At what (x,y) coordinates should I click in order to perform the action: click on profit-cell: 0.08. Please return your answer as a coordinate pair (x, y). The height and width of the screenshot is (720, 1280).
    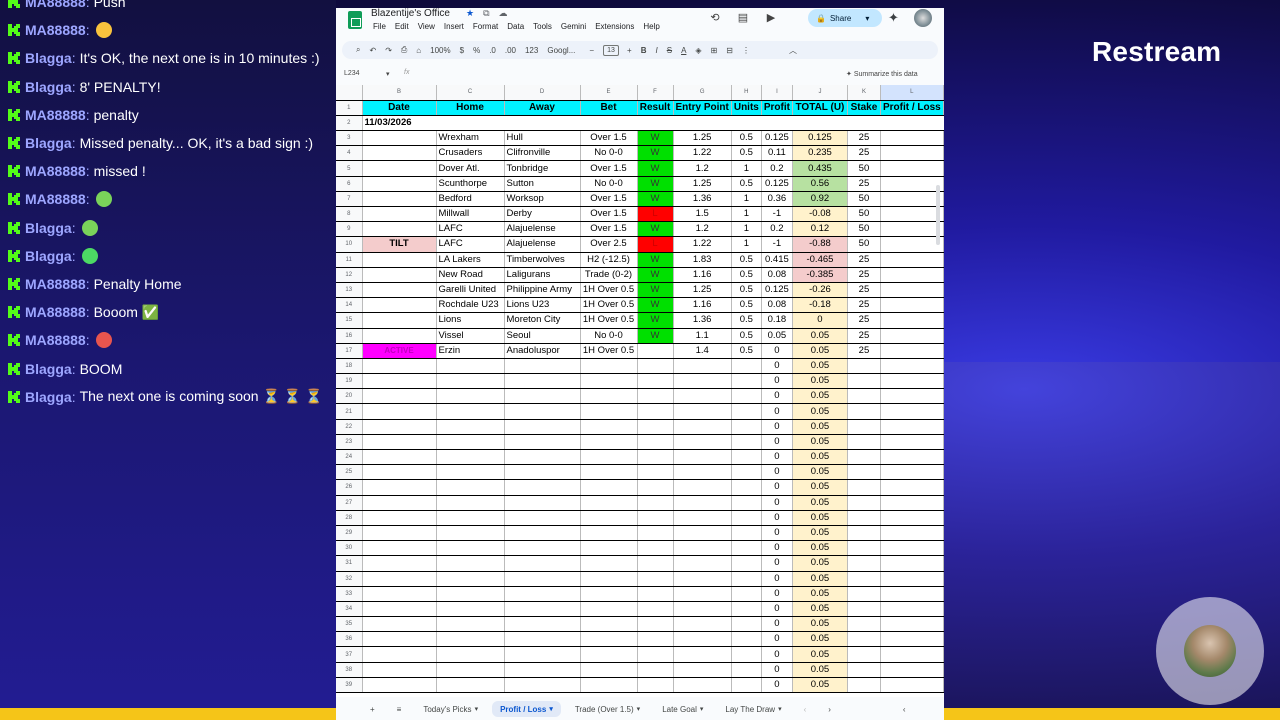
    Looking at the image, I should click on (777, 305).